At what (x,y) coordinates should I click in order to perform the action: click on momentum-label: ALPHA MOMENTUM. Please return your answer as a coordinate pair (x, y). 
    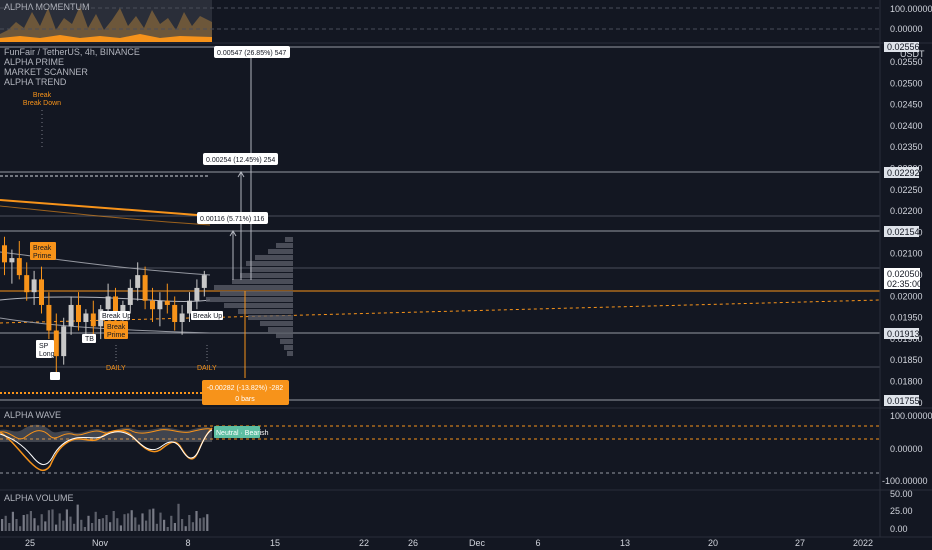
    Looking at the image, I should click on (47, 7).